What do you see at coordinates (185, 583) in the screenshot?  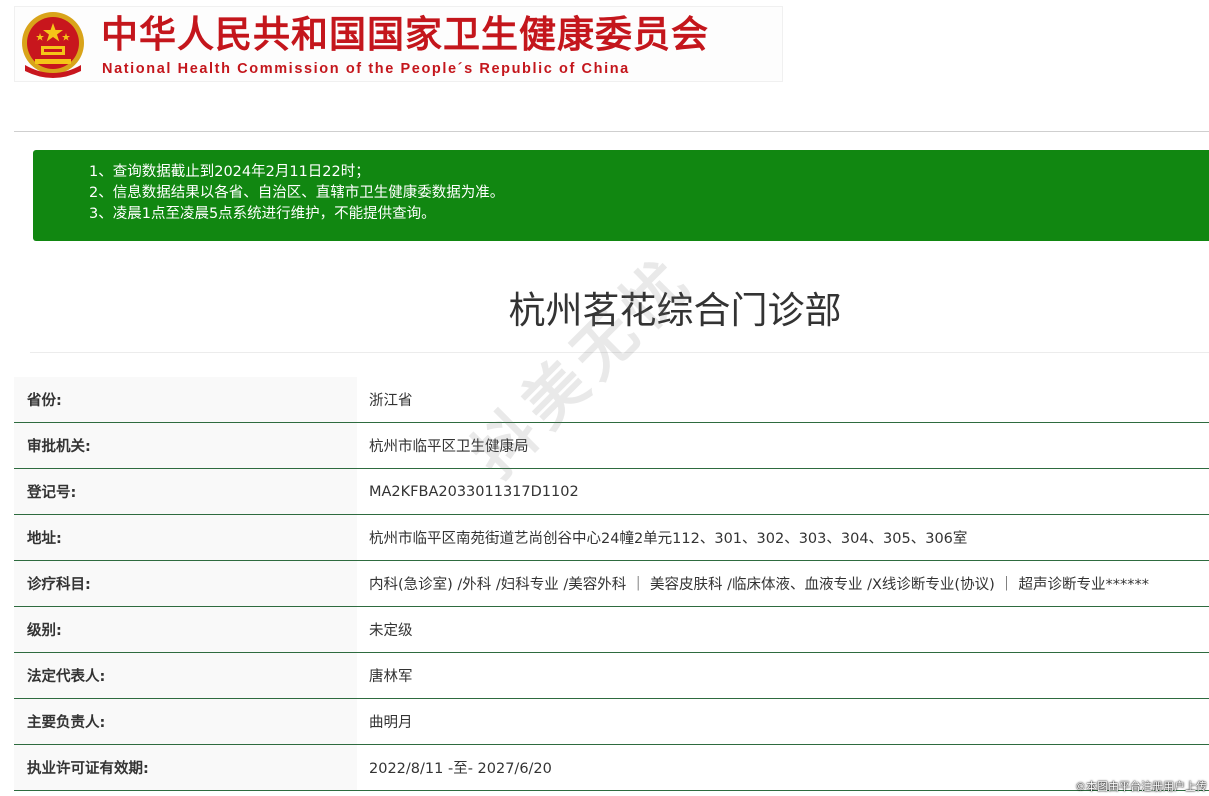 I see `row-label: 诊疗科目:` at bounding box center [185, 583].